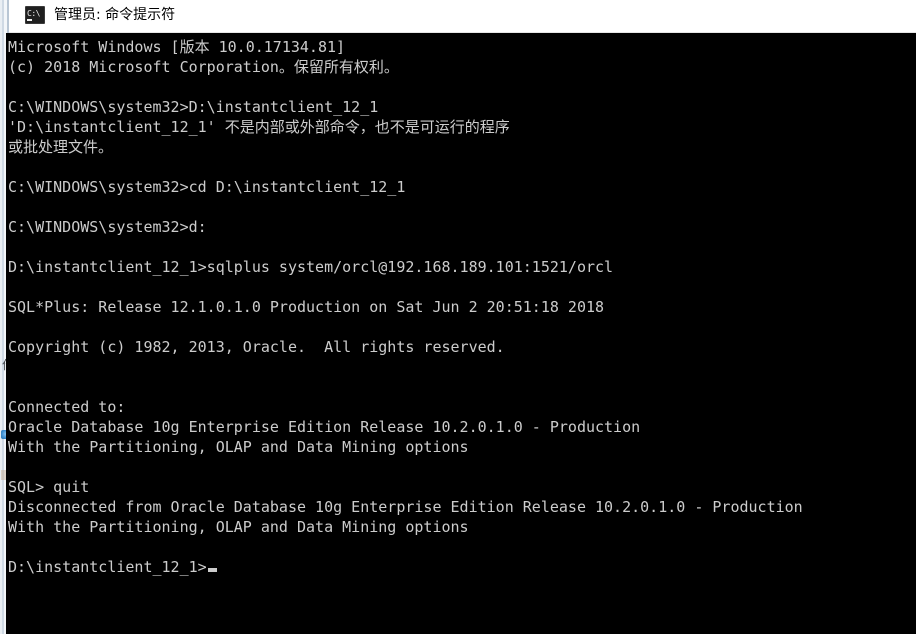 This screenshot has width=916, height=634. Describe the element at coordinates (212, 570) in the screenshot. I see `text-cursor` at that location.